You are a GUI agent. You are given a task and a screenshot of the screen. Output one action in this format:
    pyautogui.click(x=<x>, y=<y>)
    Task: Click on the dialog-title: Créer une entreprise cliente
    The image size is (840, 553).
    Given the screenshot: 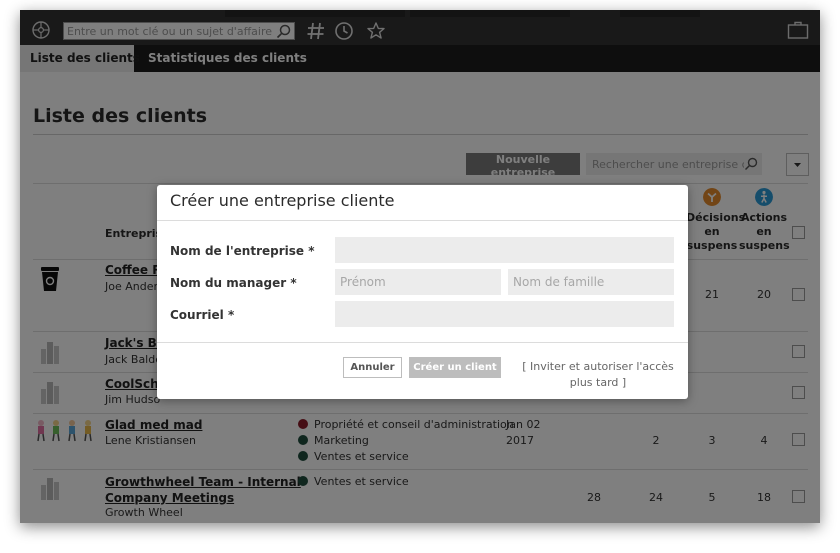 What is the action you would take?
    pyautogui.click(x=282, y=200)
    